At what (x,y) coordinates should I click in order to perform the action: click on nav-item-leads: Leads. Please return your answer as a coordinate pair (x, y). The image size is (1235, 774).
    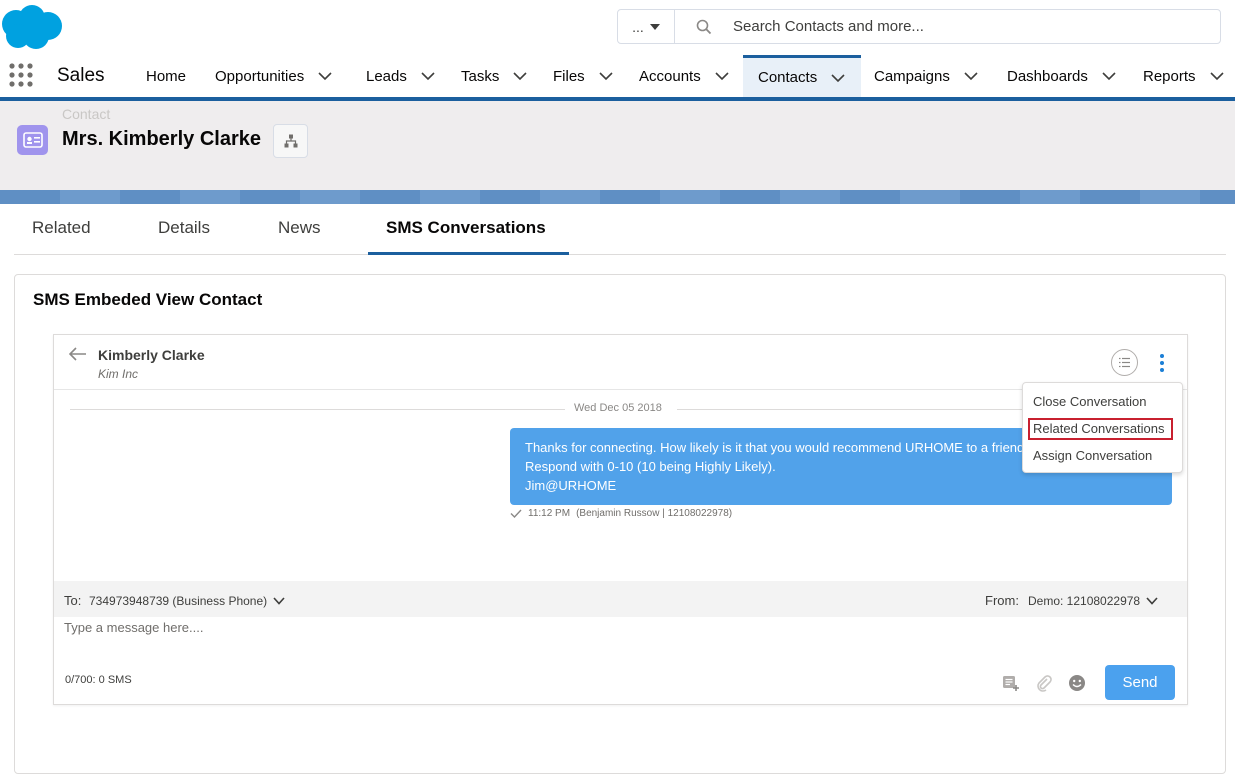
    Looking at the image, I should click on (400, 76).